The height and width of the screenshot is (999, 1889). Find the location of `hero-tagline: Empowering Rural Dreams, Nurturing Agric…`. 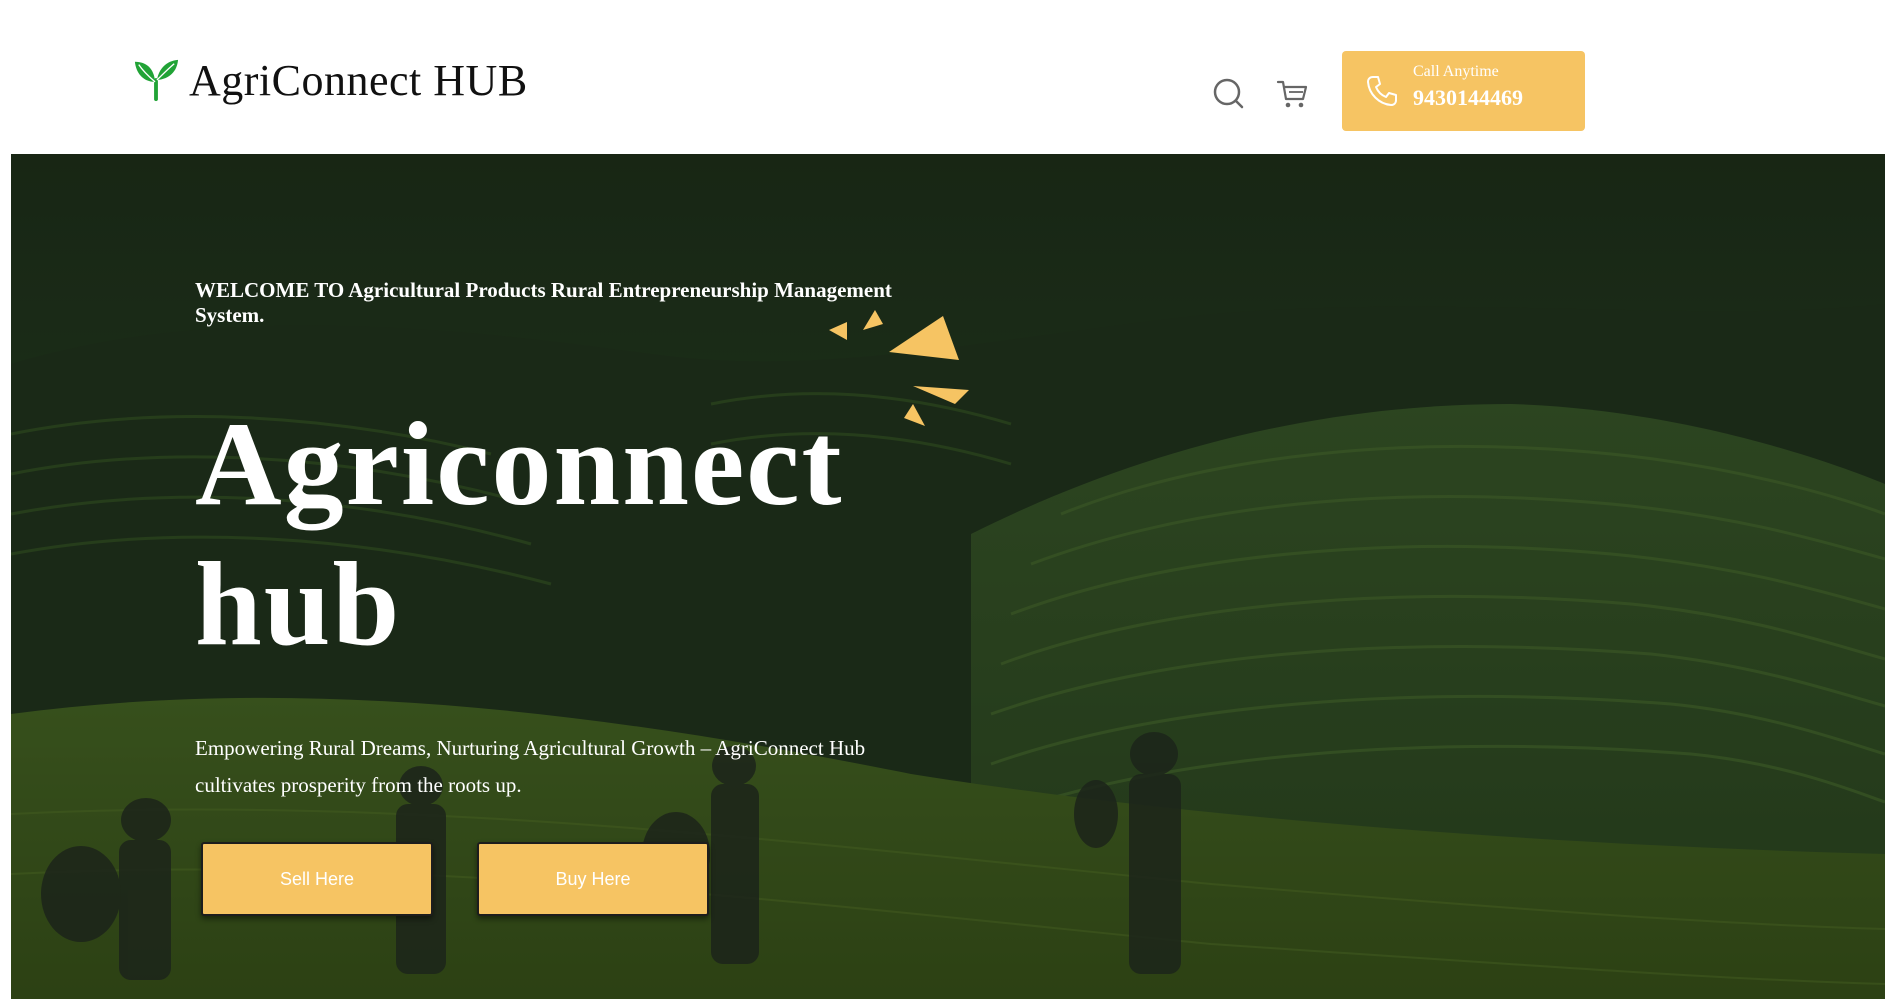

hero-tagline: Empowering Rural Dreams, Nurturing Agric… is located at coordinates (530, 766).